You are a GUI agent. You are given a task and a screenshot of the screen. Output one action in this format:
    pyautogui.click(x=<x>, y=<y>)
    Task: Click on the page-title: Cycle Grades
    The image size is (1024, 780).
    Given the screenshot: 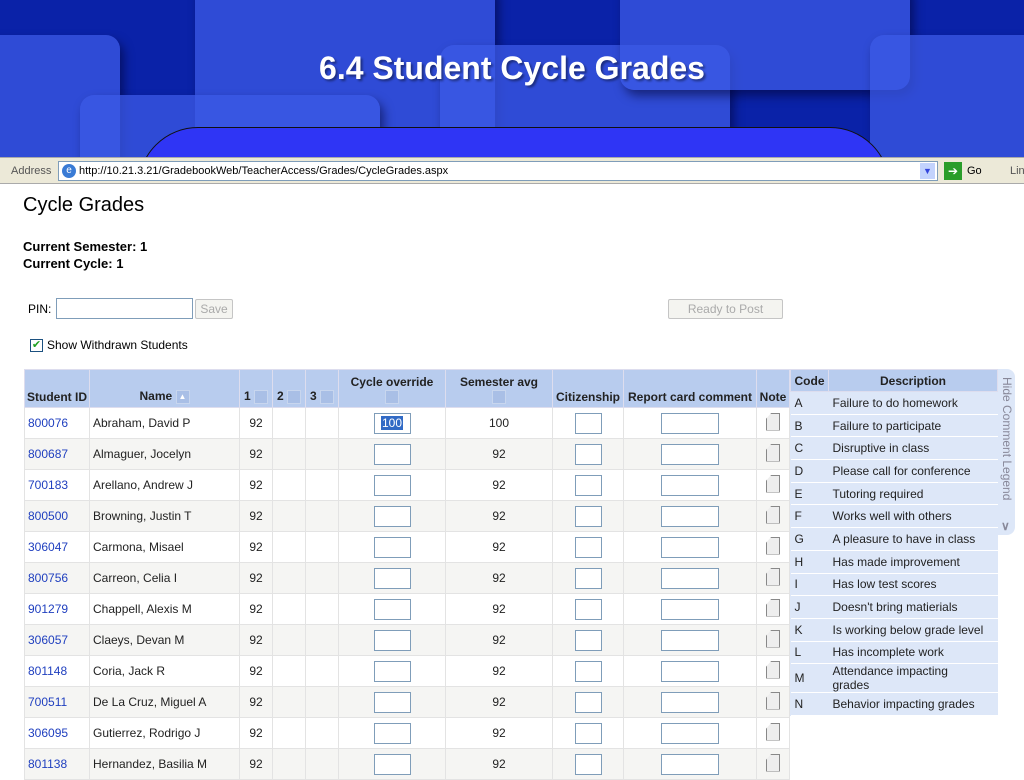 What is the action you would take?
    pyautogui.click(x=84, y=205)
    